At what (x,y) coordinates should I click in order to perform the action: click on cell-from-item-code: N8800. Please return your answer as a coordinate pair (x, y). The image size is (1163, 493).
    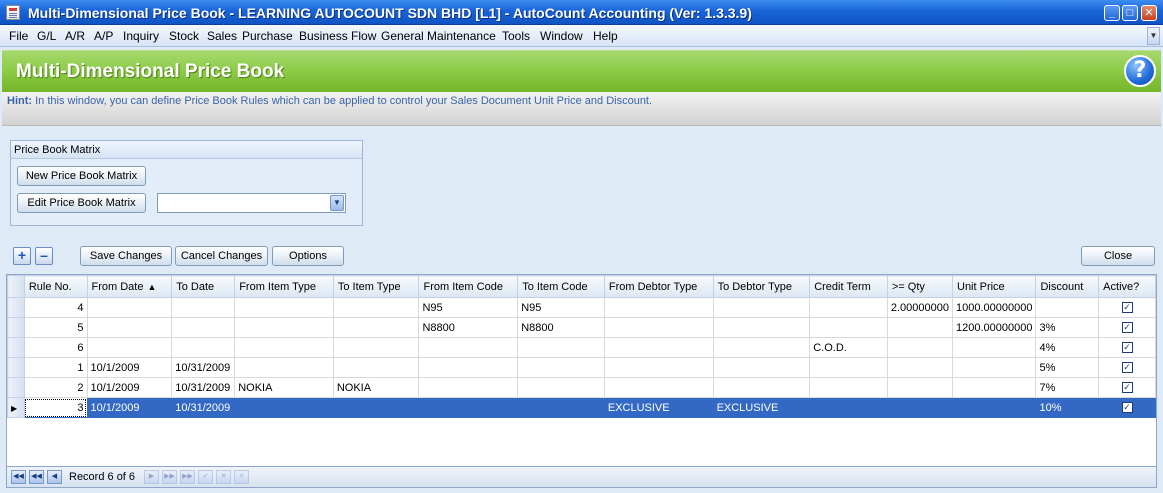
    Looking at the image, I should click on (468, 327).